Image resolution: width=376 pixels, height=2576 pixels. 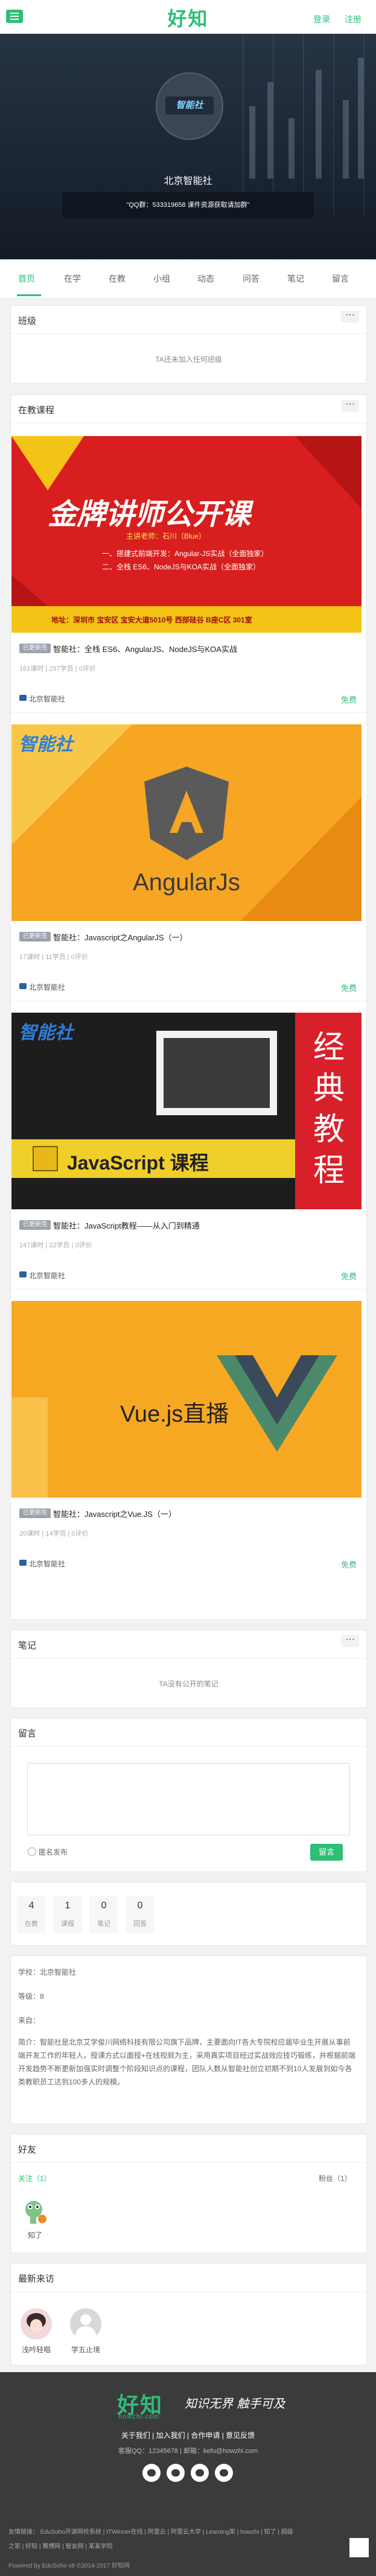 I want to click on user-avatar: 智能社, so click(x=189, y=106).